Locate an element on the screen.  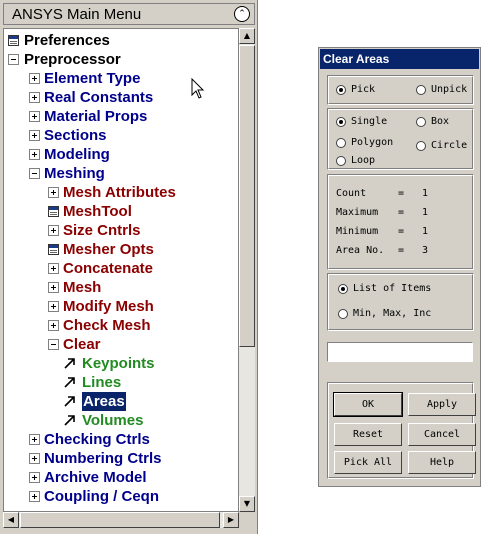
dialog-title: Clear Areas is located at coordinates (356, 59).